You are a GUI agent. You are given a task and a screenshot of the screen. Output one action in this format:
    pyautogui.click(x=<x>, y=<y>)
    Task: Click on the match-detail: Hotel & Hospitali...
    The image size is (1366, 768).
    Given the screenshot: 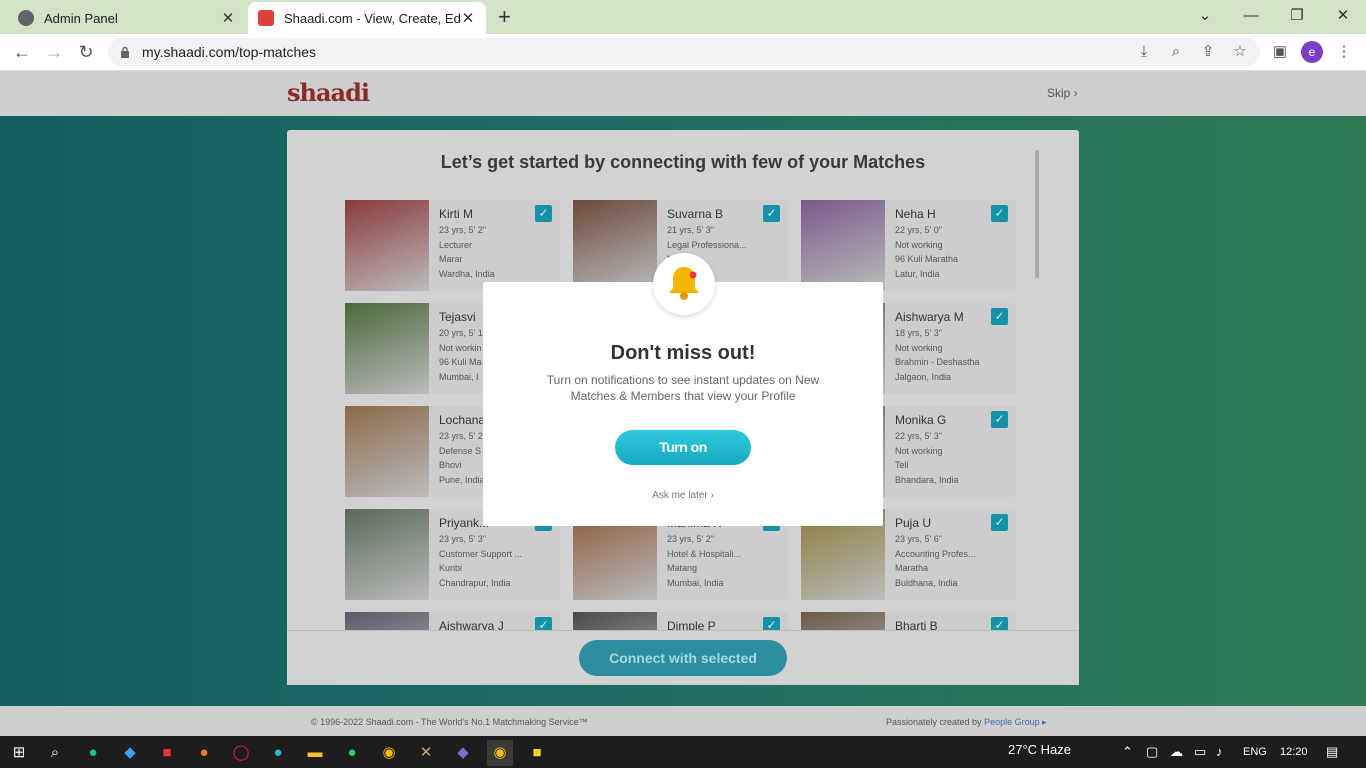 What is the action you would take?
    pyautogui.click(x=704, y=553)
    